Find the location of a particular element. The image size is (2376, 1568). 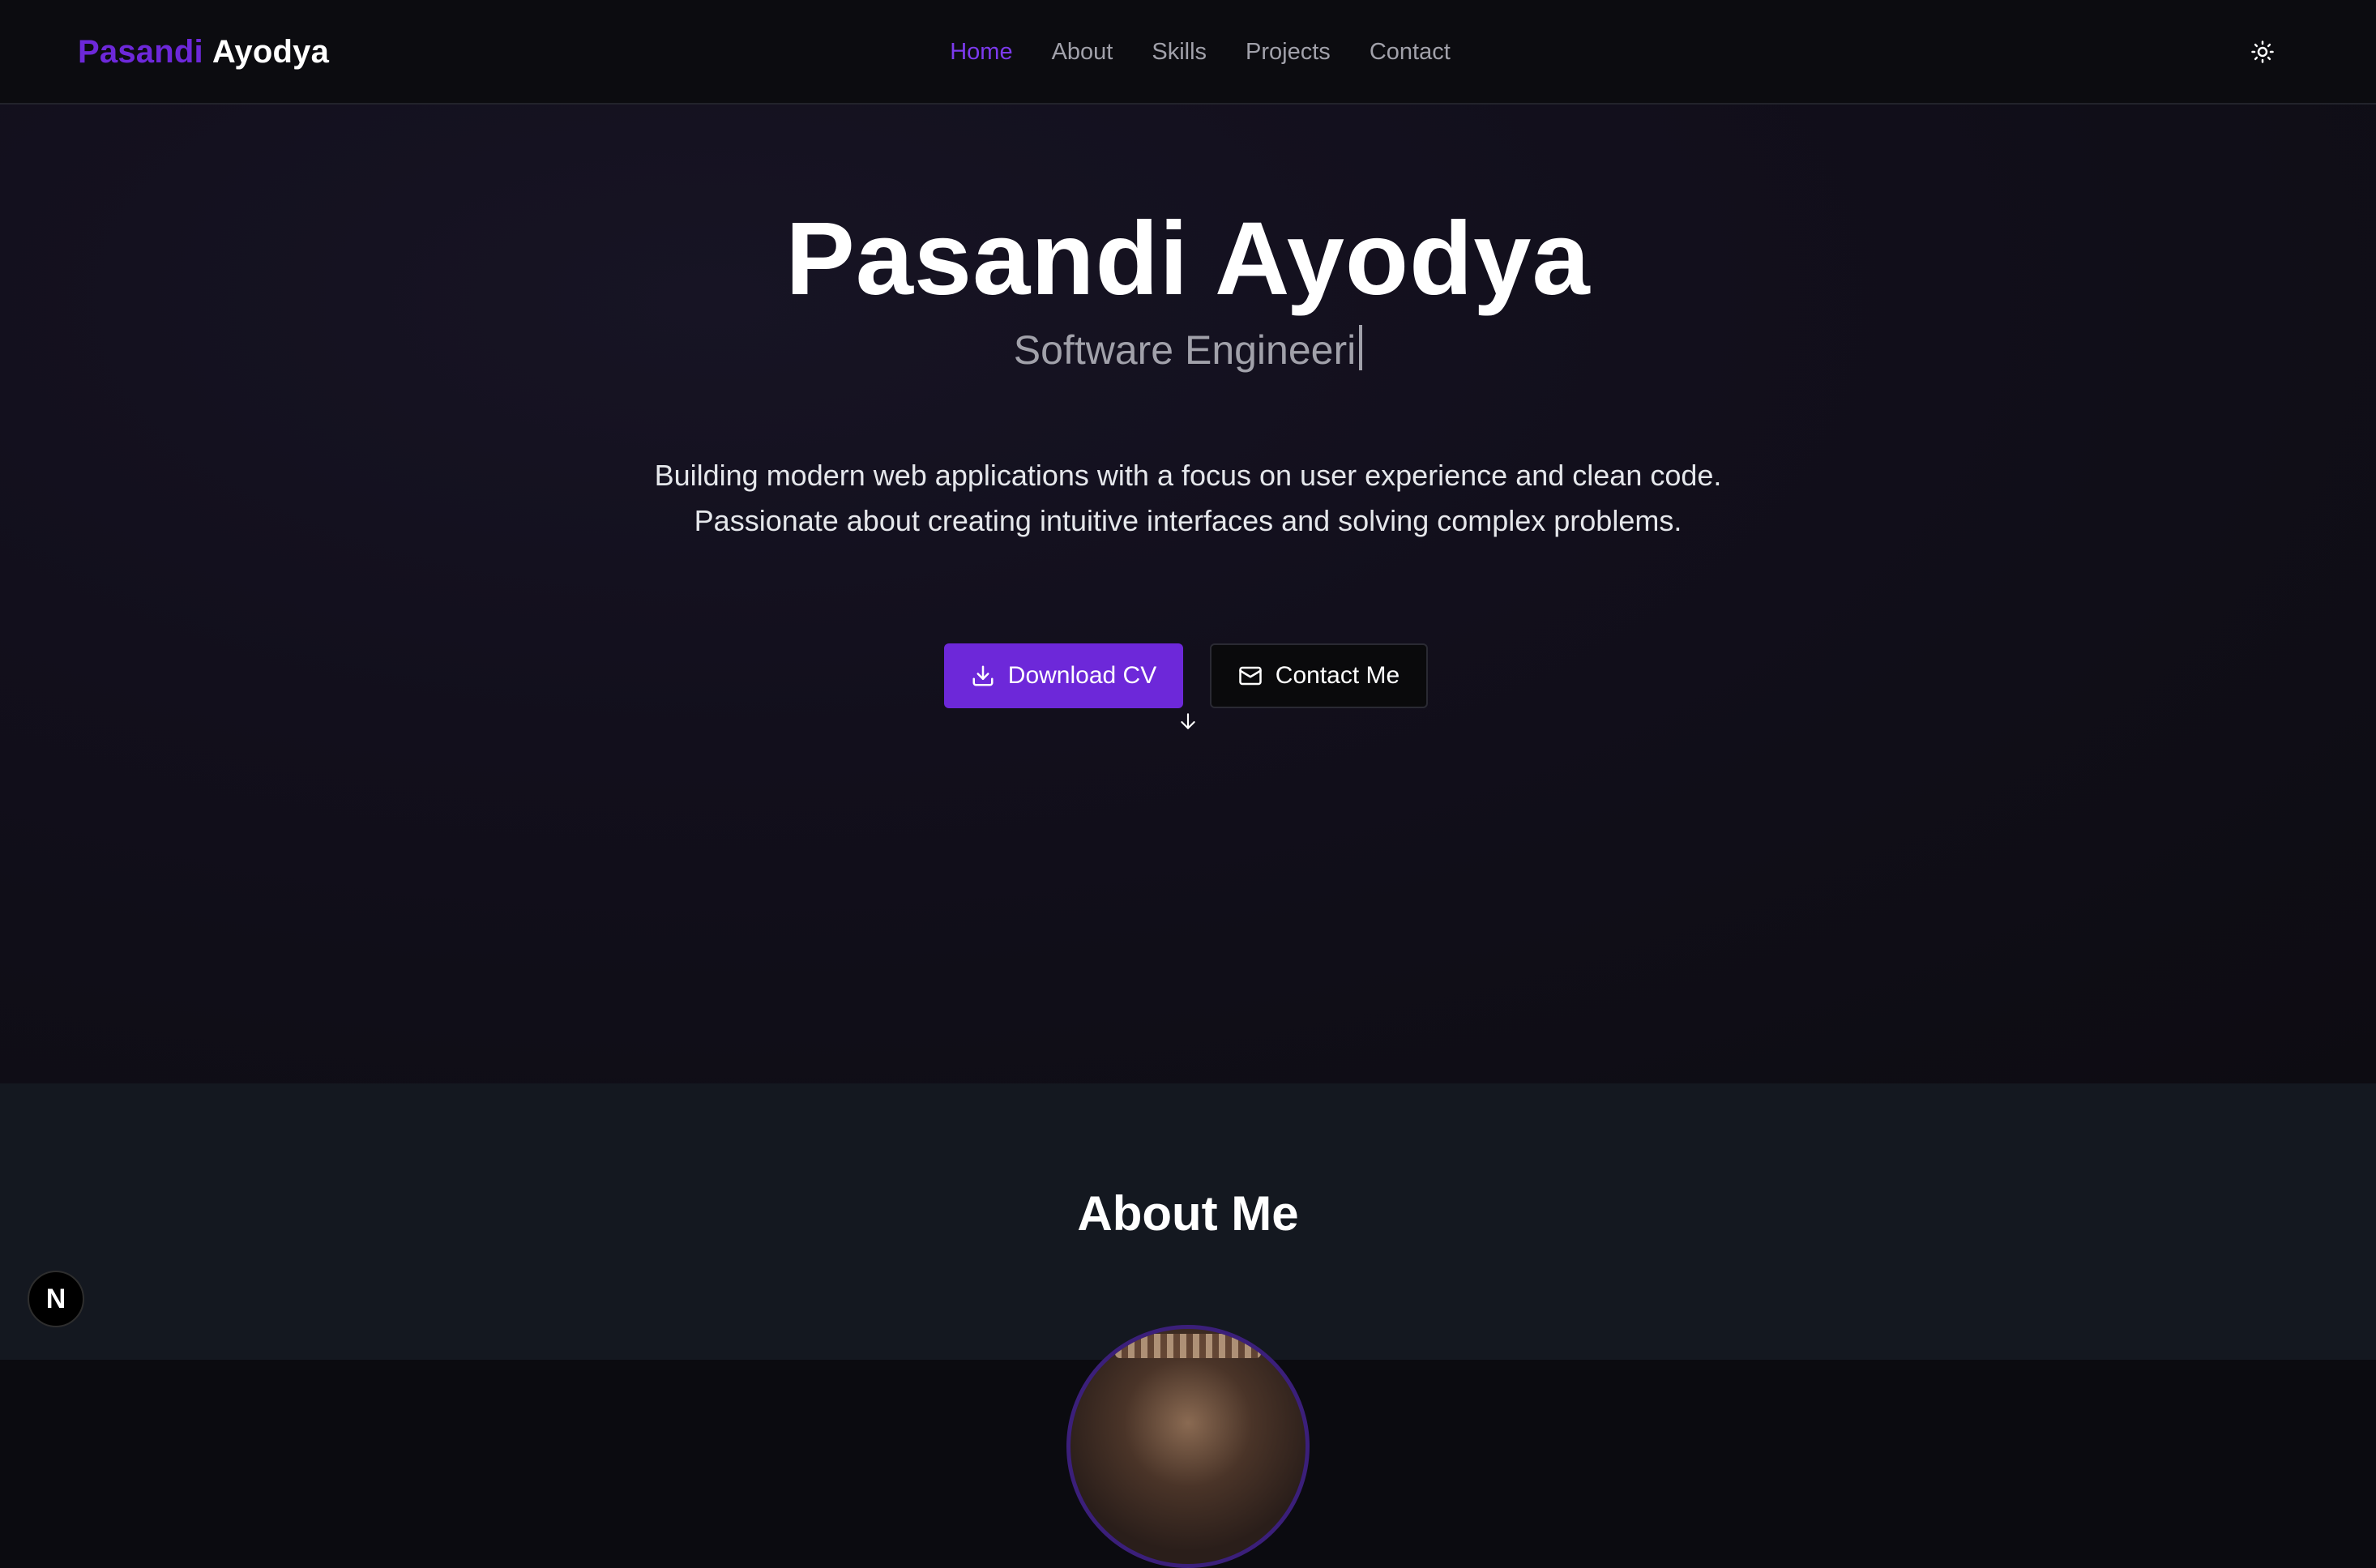

sun-icon is located at coordinates (2262, 52).